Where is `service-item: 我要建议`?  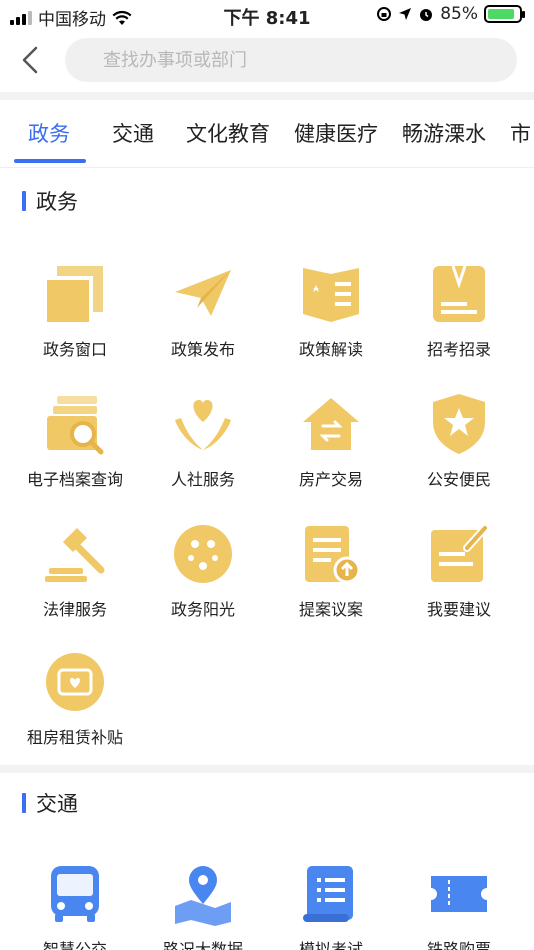
service-item: 我要建议 is located at coordinates (459, 571).